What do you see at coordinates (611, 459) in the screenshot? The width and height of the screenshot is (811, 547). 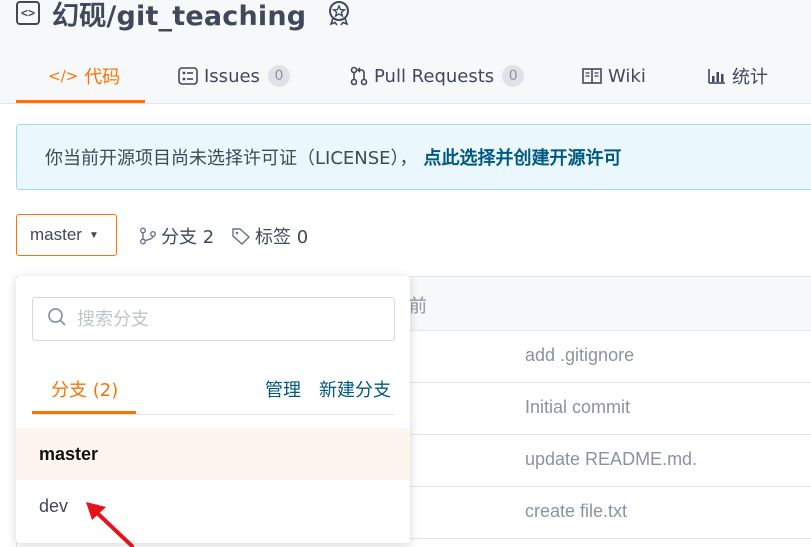 I see `commit-message: update README.md.` at bounding box center [611, 459].